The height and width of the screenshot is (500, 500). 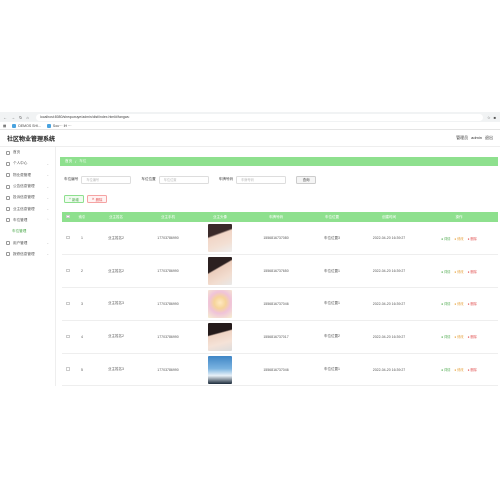 What do you see at coordinates (48, 125) in the screenshot?
I see `bookmark-favicon-icon` at bounding box center [48, 125].